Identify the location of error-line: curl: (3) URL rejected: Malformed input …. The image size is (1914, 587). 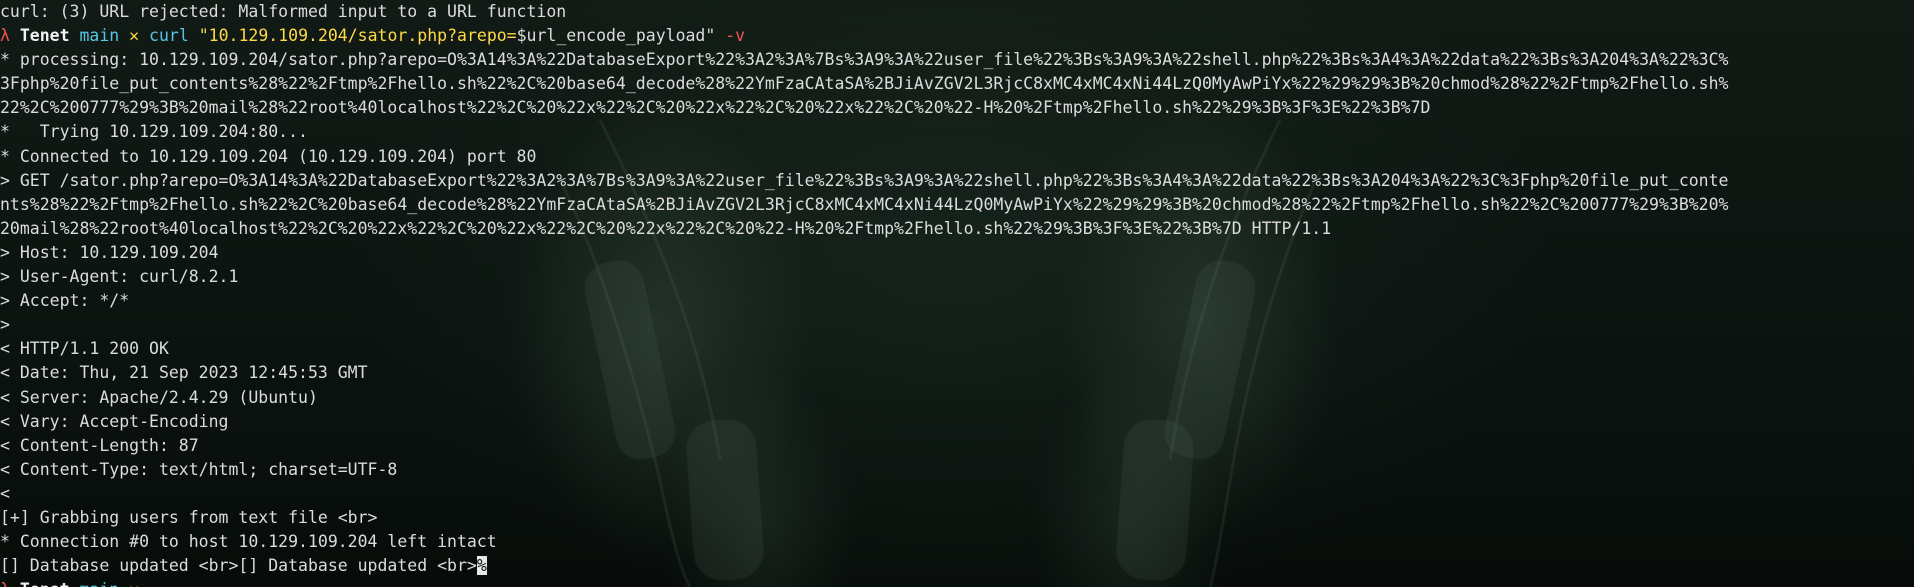
(283, 11).